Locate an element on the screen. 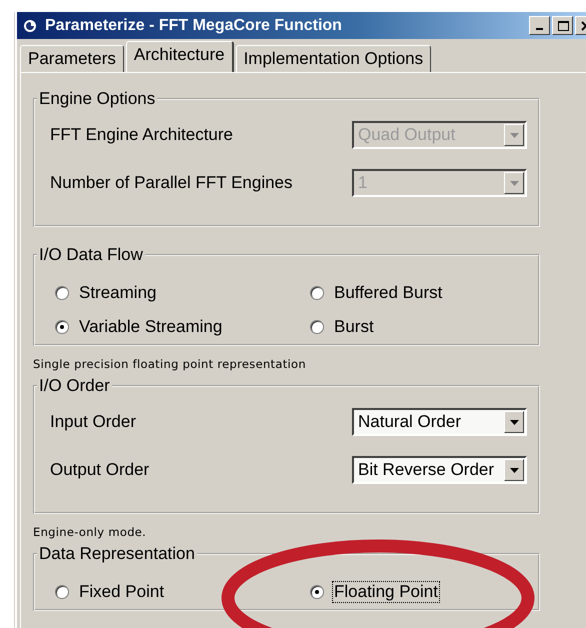  swirl-icon is located at coordinates (30, 25).